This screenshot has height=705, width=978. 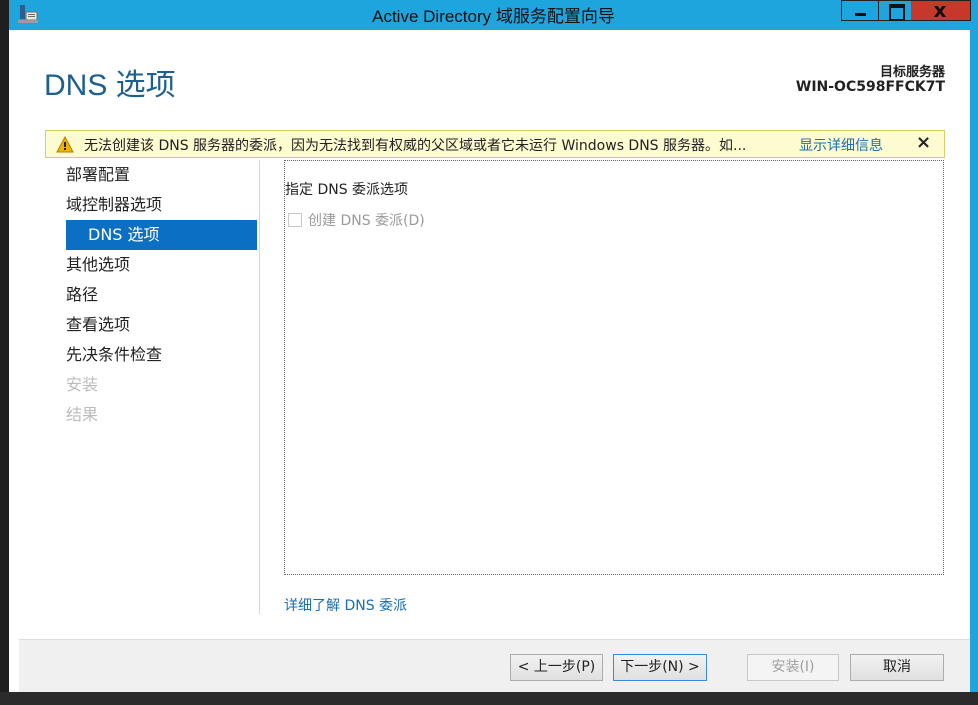 I want to click on target-server-label: 目标服务器, so click(x=912, y=72).